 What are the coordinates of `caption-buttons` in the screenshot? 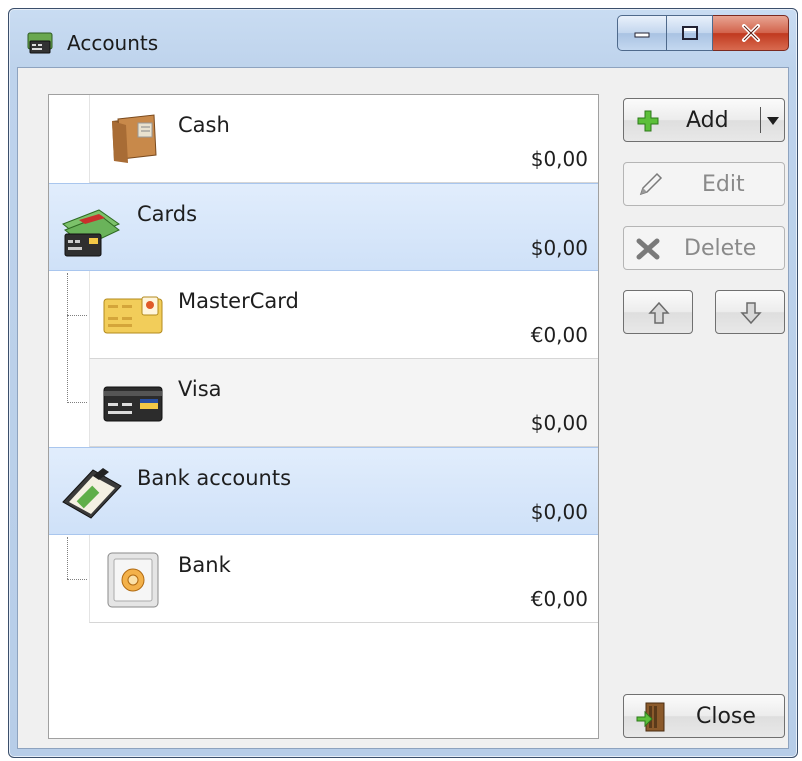 It's located at (703, 33).